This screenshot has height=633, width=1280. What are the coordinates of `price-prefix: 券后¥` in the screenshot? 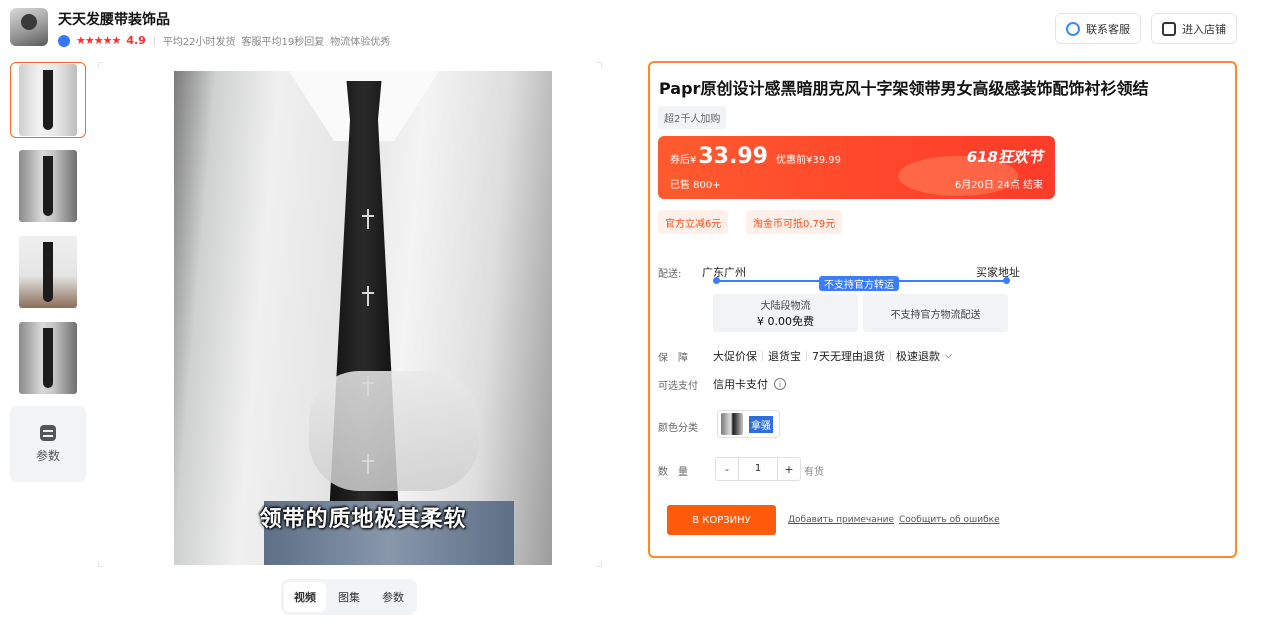 It's located at (683, 160).